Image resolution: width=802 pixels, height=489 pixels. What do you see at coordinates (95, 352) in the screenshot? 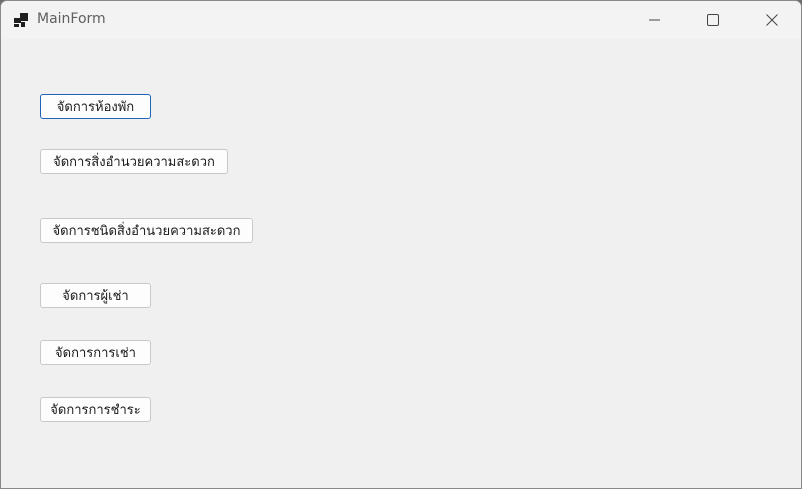
I see `manage-rentals-button: จัดการการเช่า` at bounding box center [95, 352].